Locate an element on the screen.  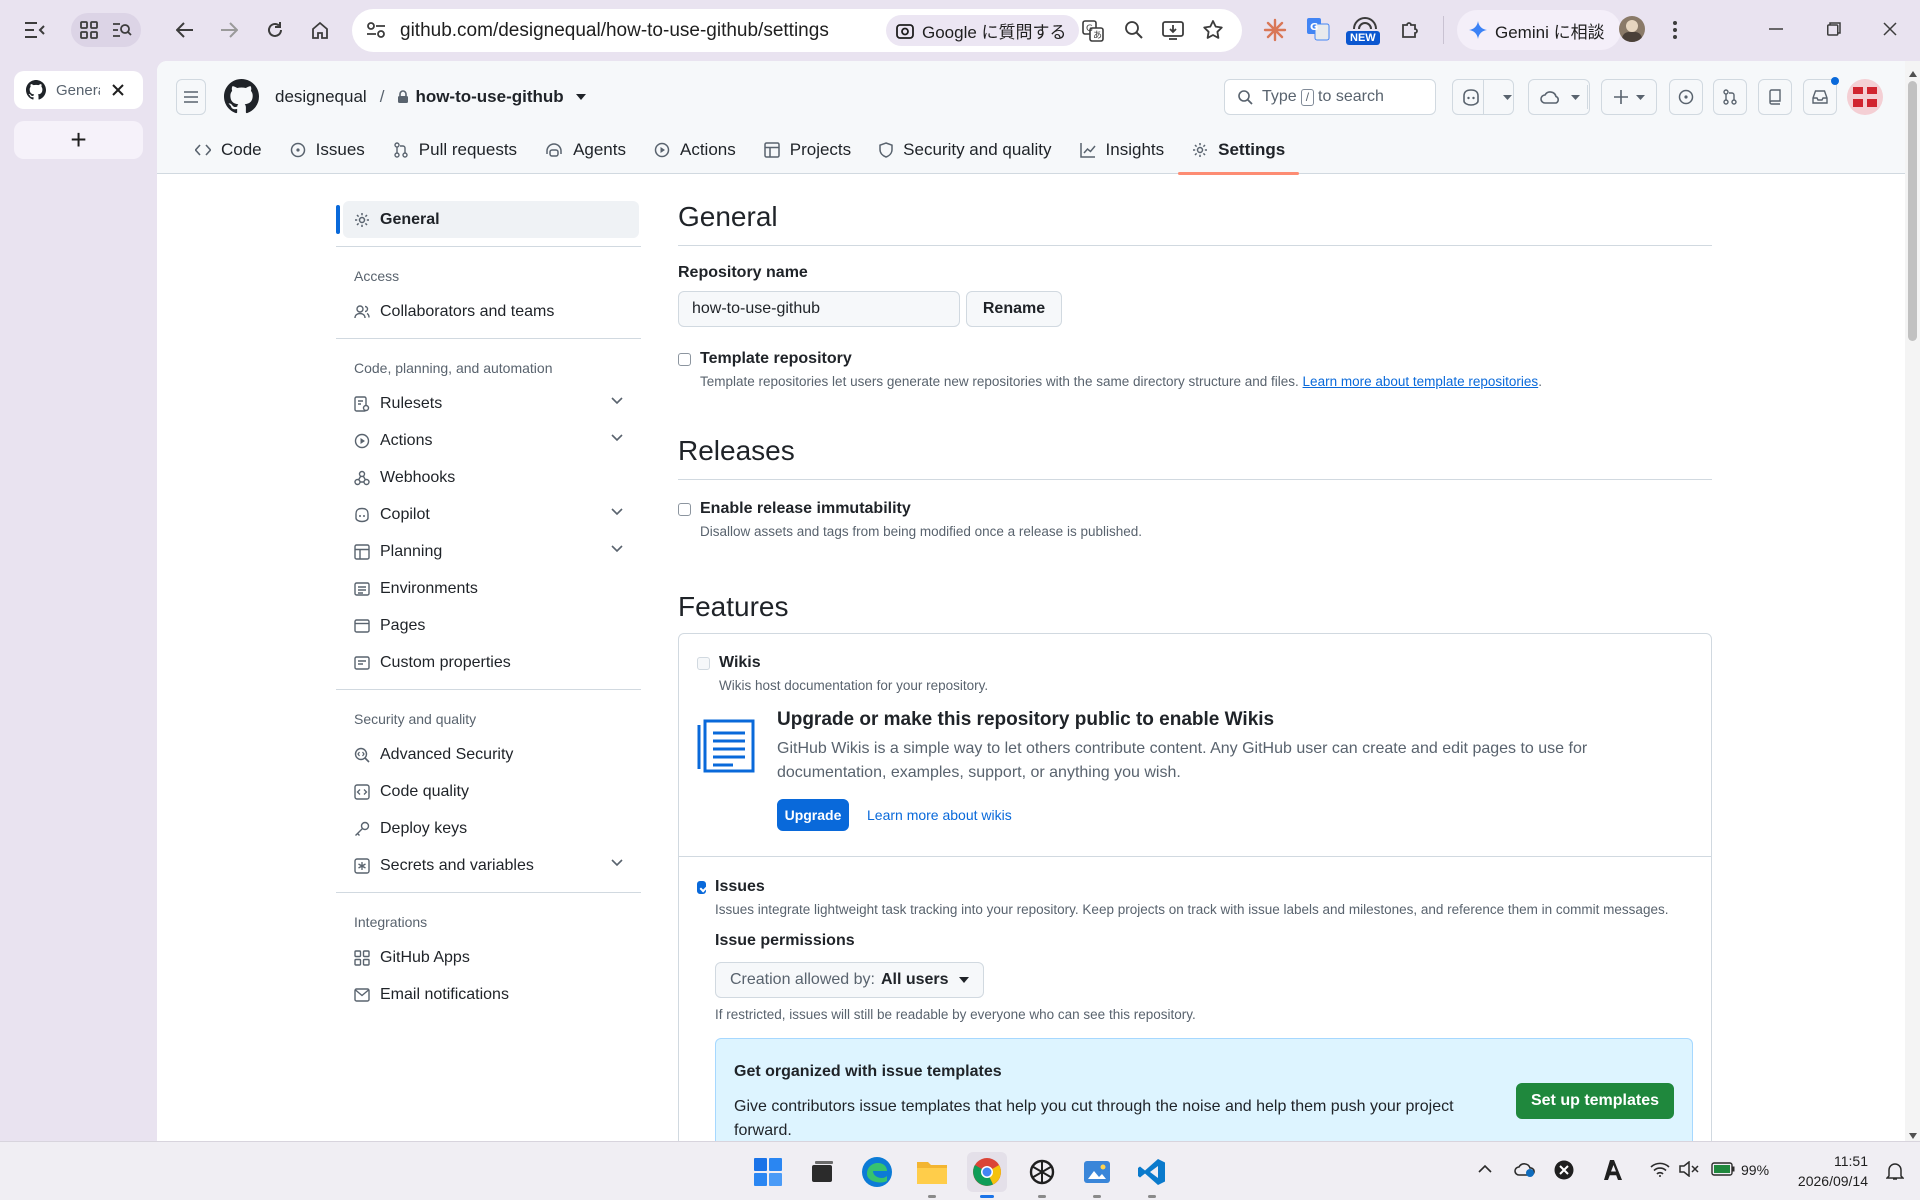
sidebar-item-deploy-keys: Deploy keys is located at coordinates (488, 828).